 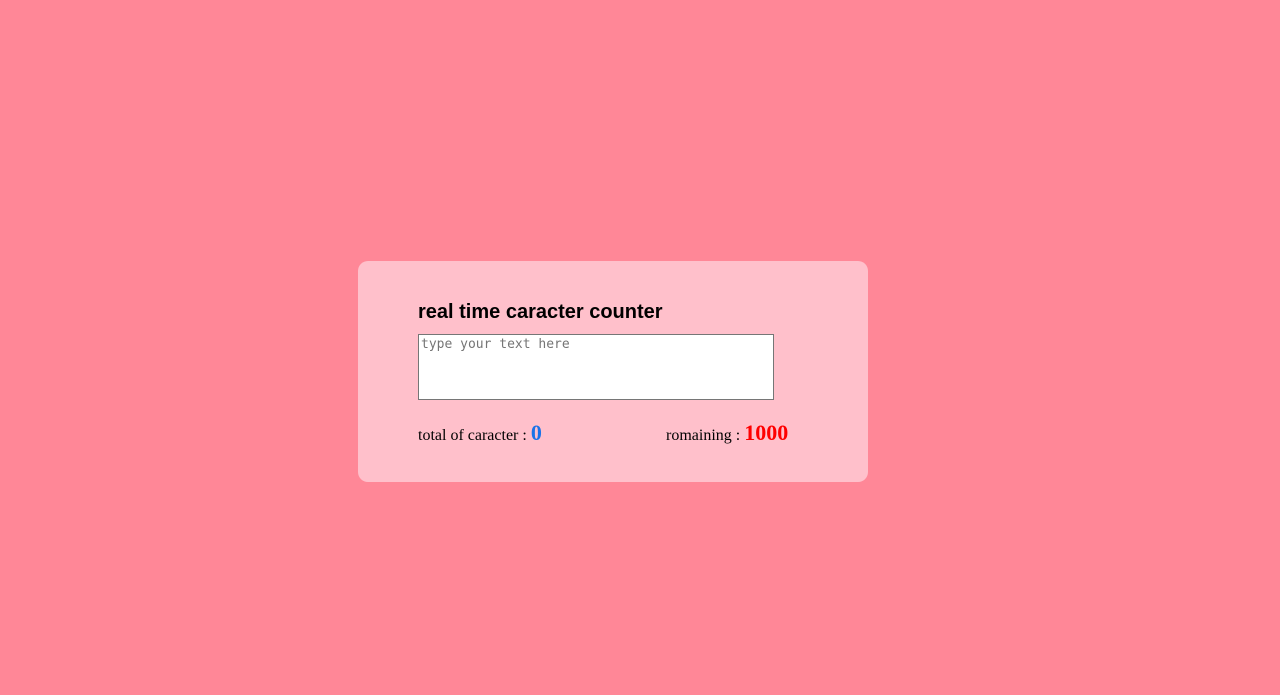 I want to click on page-title: real time caracter counter, so click(x=540, y=312).